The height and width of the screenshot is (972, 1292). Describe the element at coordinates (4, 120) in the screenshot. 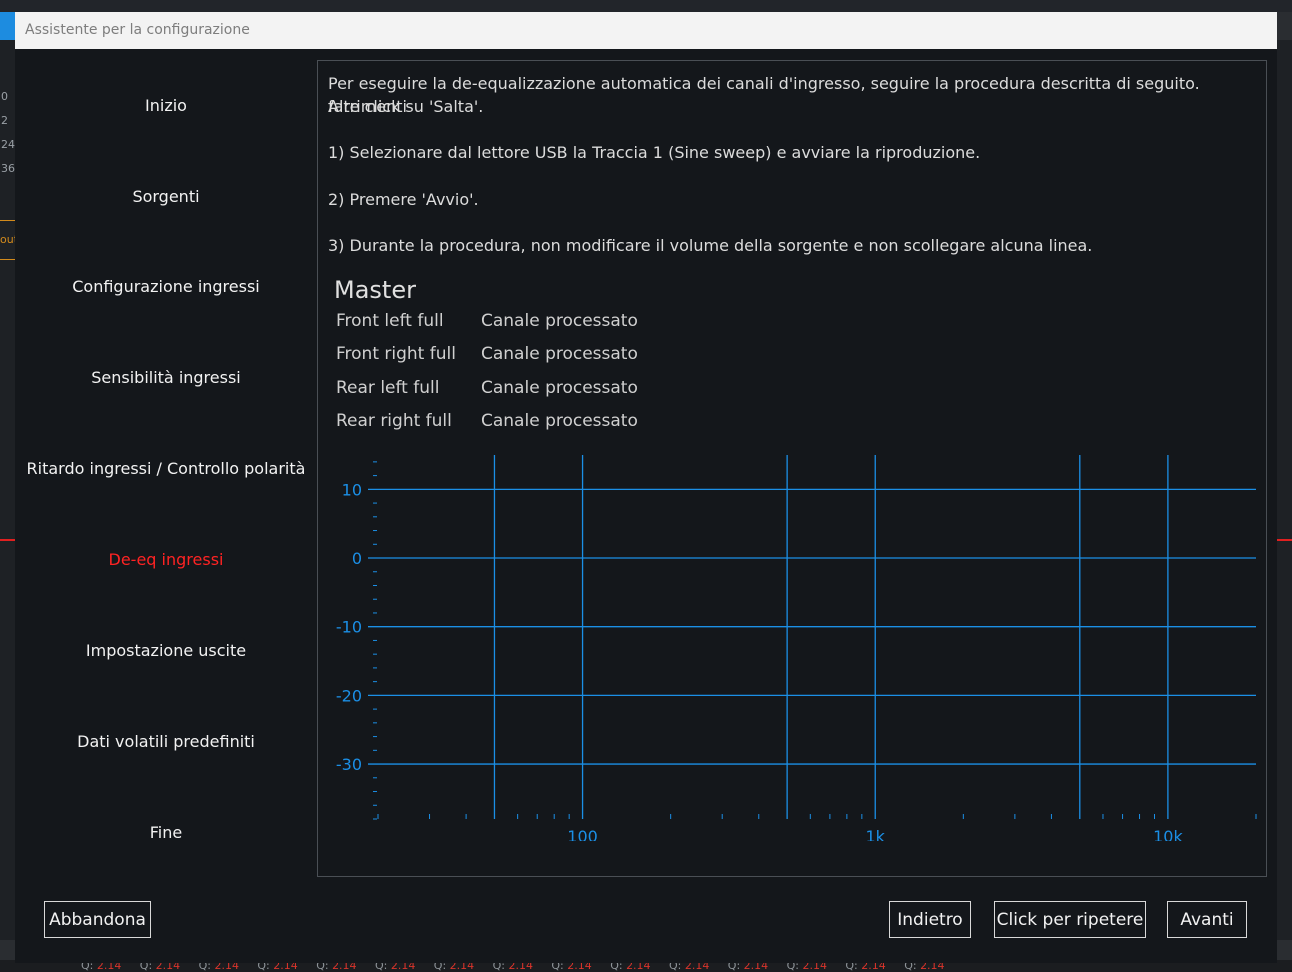

I see `background-tick: 2` at that location.